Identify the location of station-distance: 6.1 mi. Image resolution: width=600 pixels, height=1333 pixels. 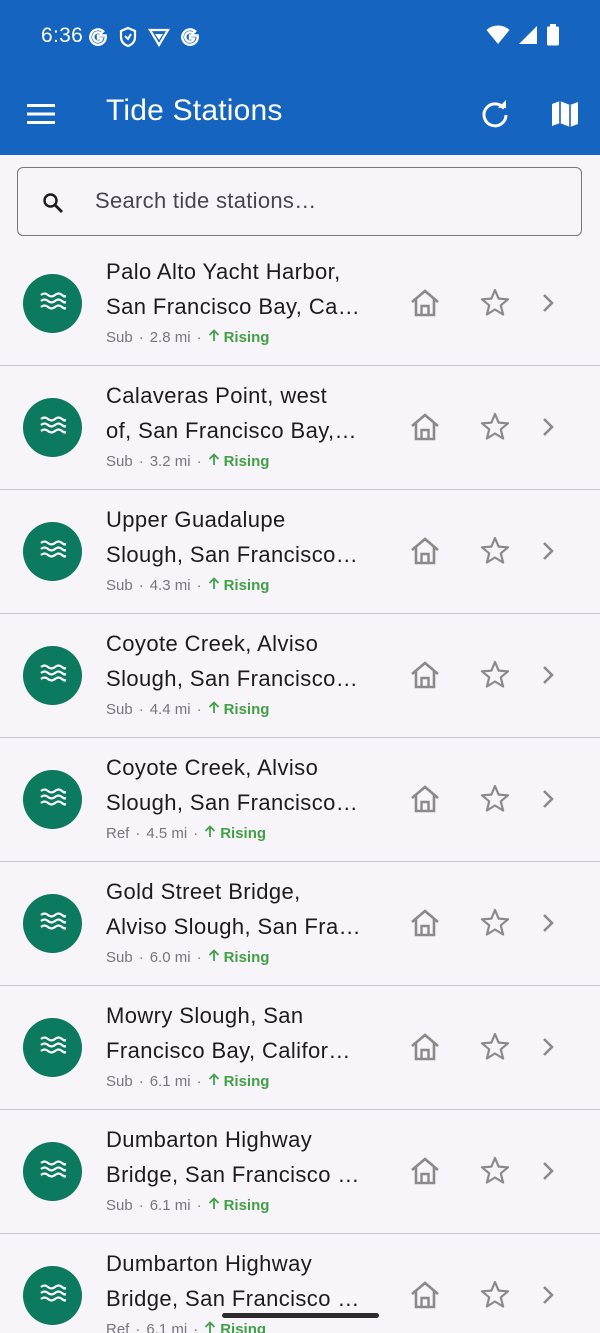
(170, 1205).